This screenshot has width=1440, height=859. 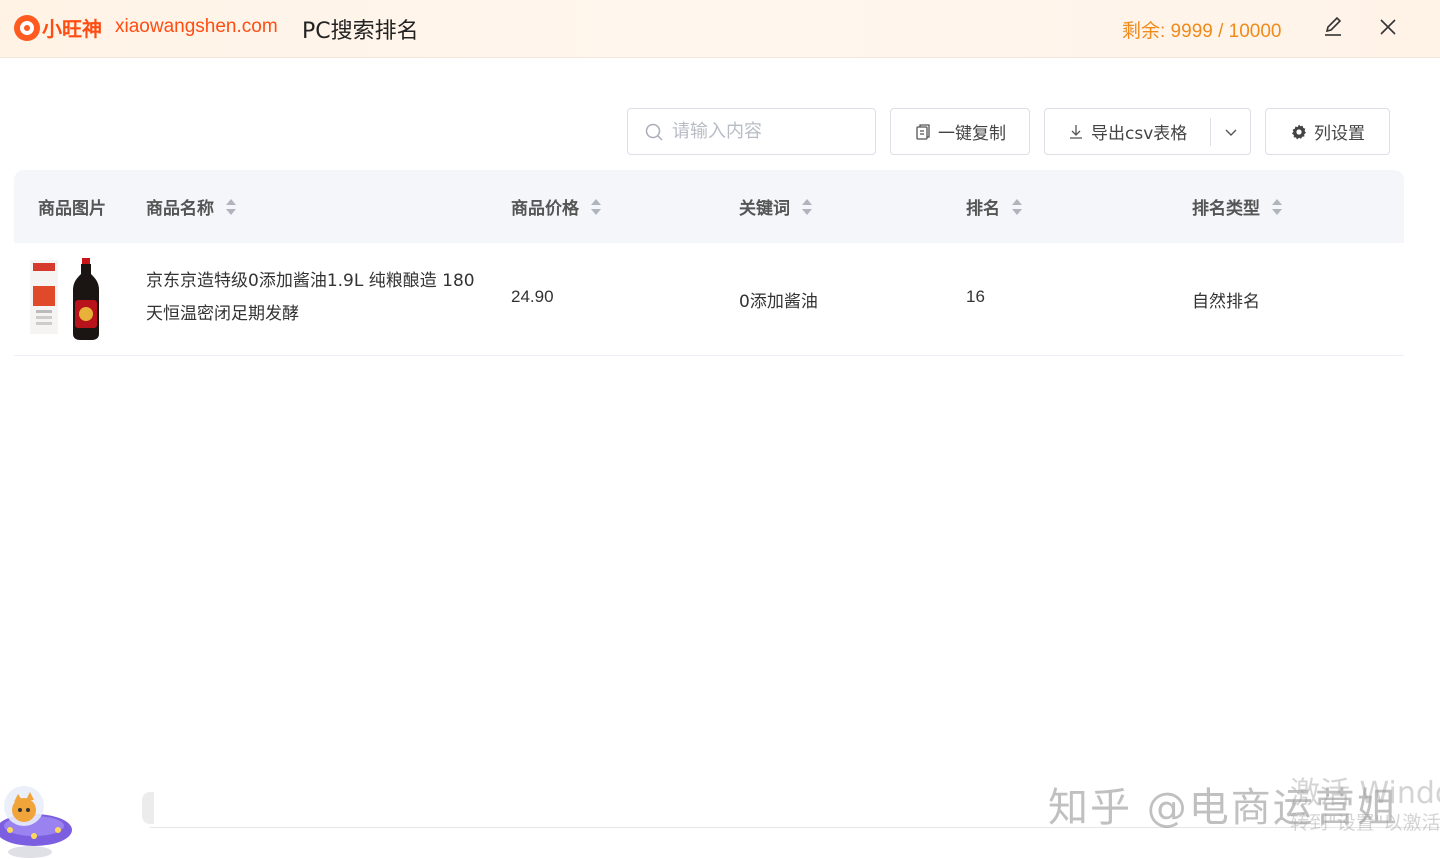 I want to click on gear-icon, so click(x=1299, y=131).